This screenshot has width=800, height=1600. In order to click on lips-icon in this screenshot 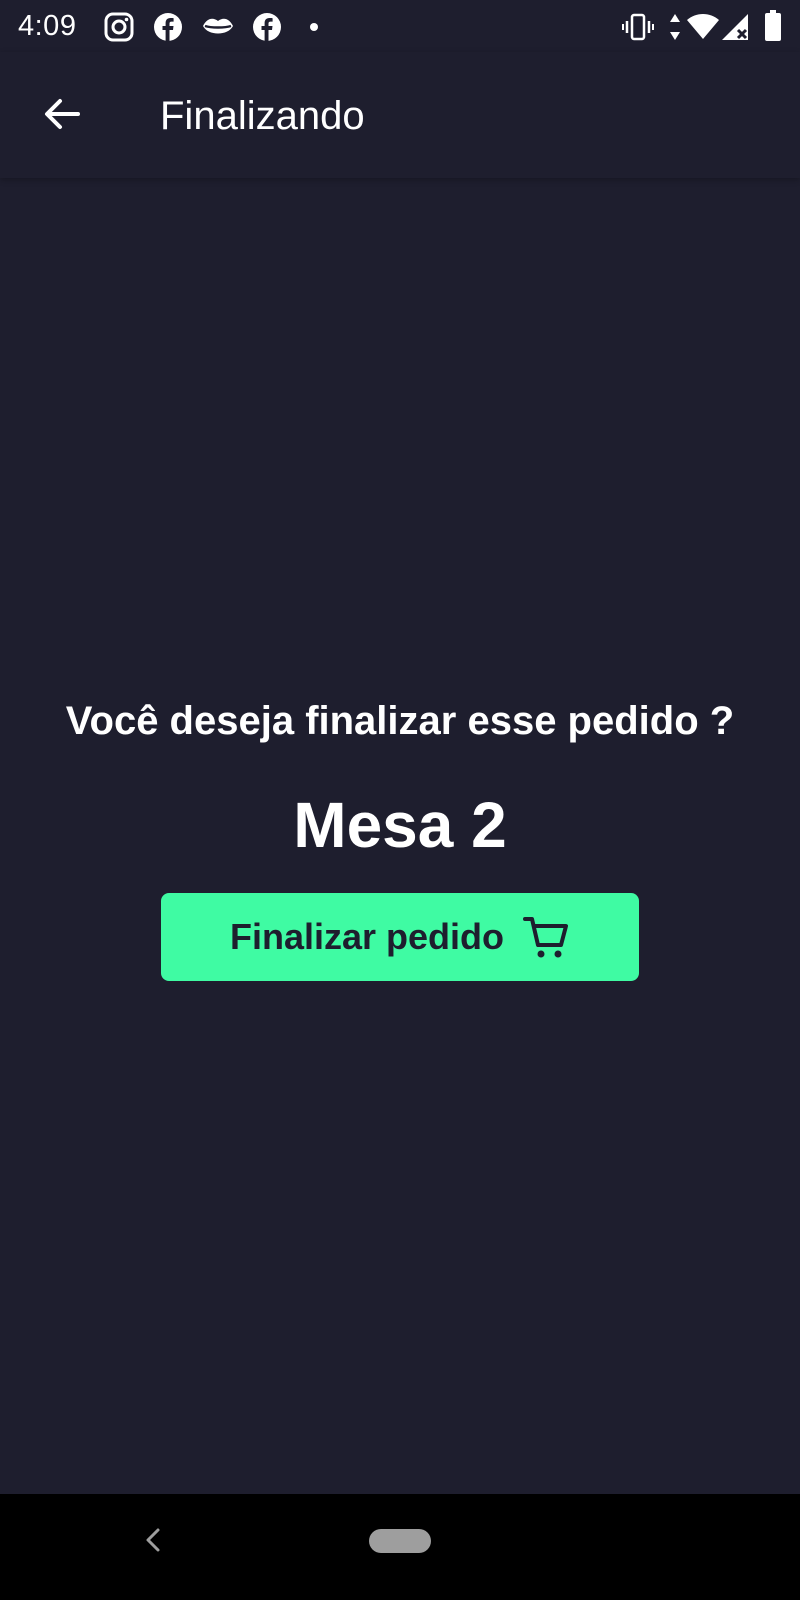, I will do `click(218, 26)`.